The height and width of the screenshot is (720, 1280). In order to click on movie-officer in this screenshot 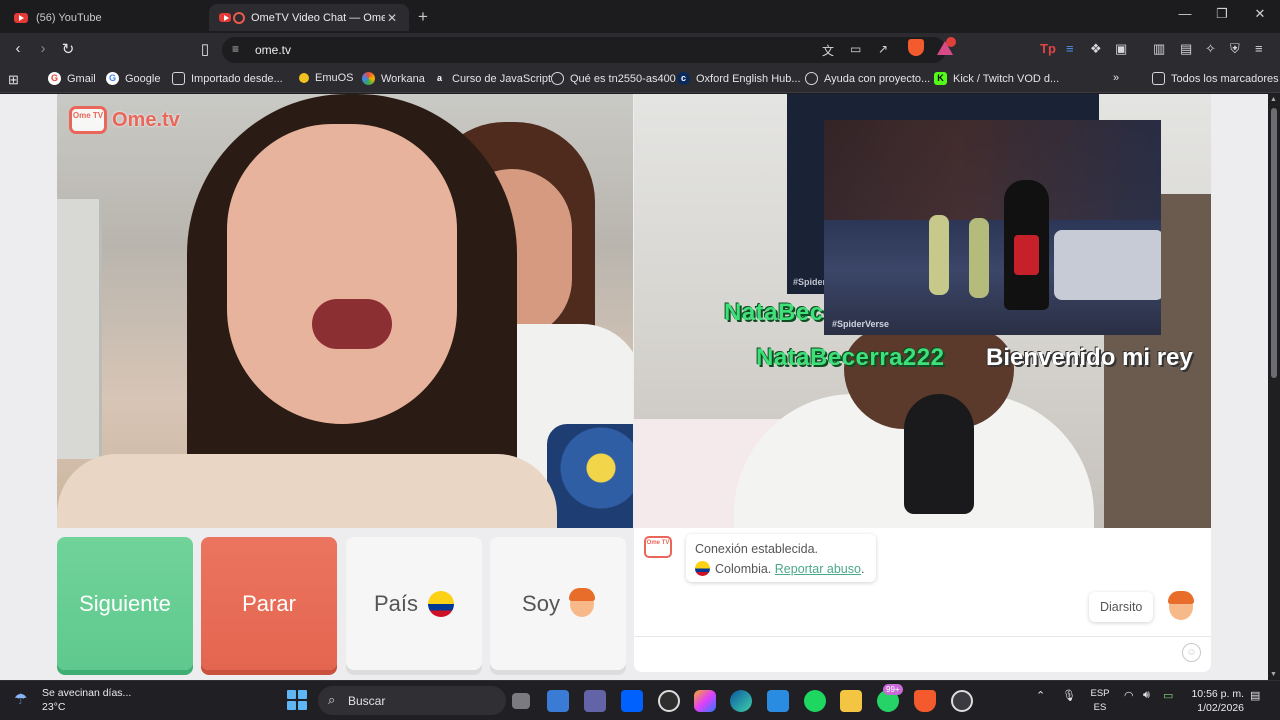, I will do `click(939, 255)`.